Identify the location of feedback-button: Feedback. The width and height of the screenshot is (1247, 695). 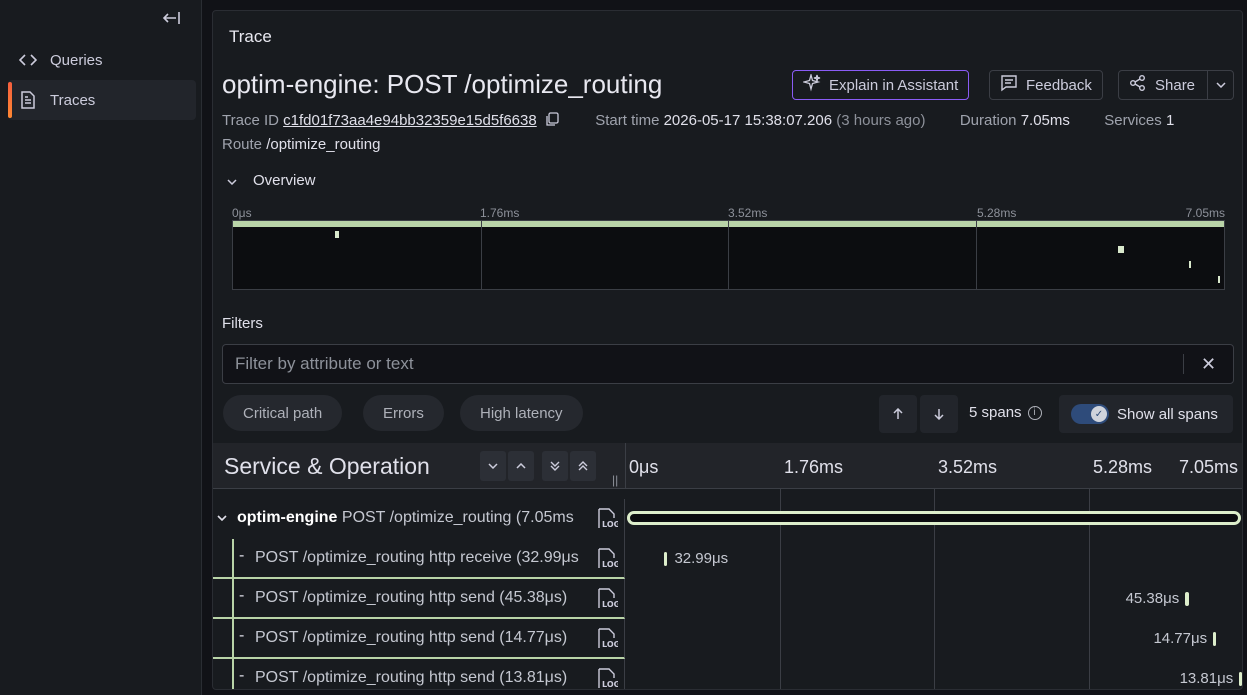
(1046, 85).